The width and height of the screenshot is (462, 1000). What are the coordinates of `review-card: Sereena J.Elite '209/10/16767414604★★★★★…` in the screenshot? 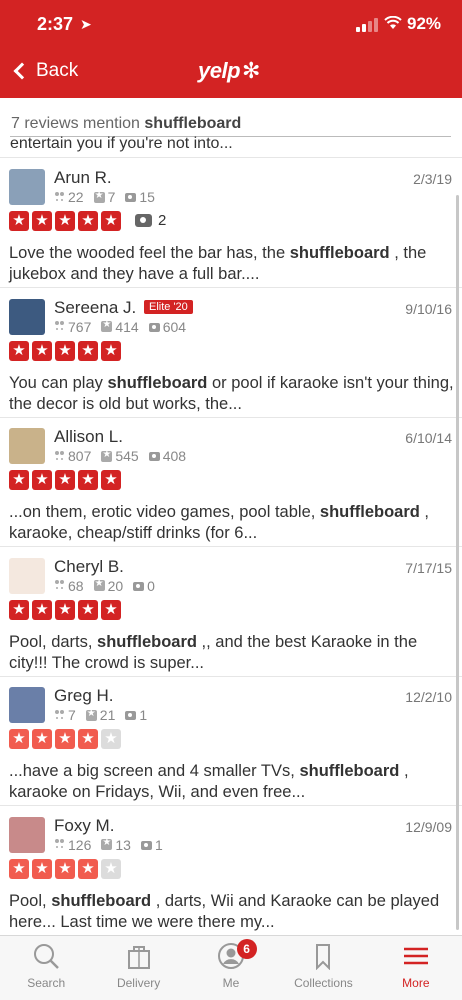 It's located at (231, 353).